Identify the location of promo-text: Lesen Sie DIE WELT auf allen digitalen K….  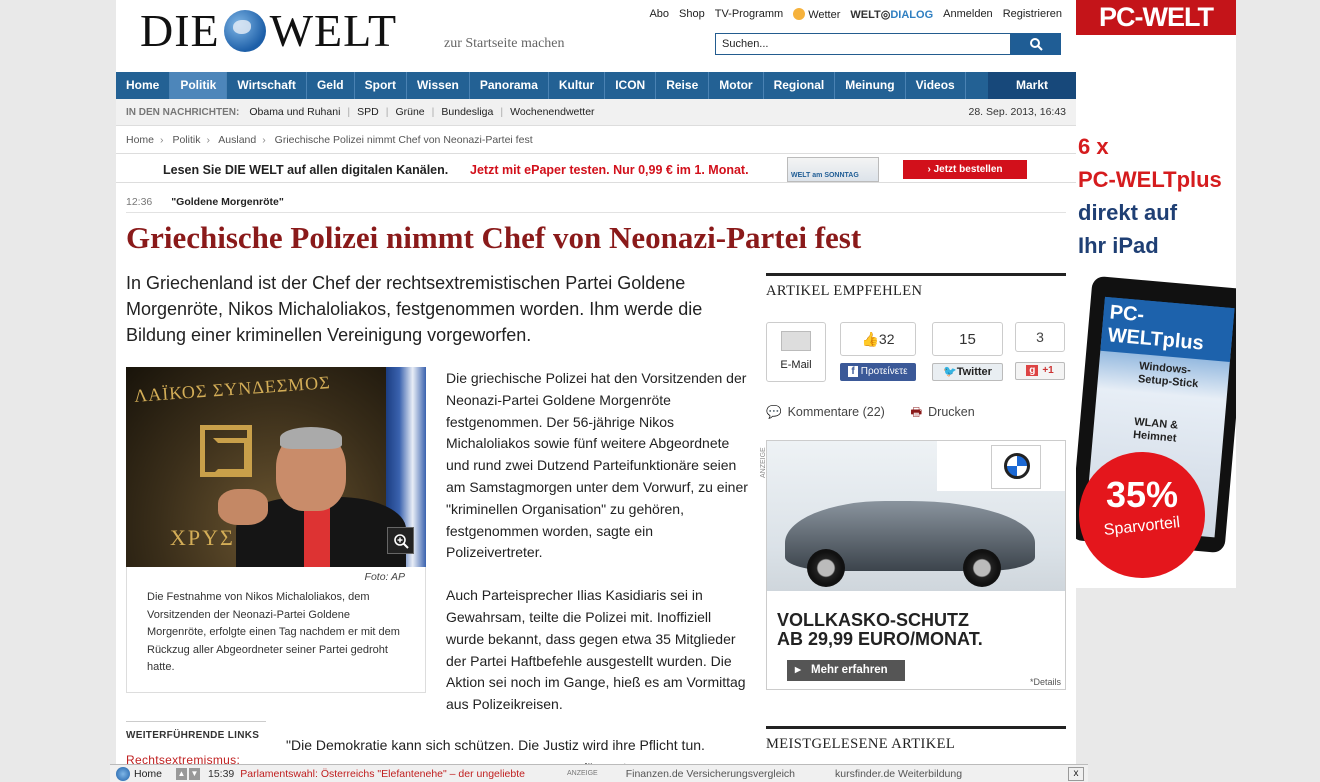
(306, 170).